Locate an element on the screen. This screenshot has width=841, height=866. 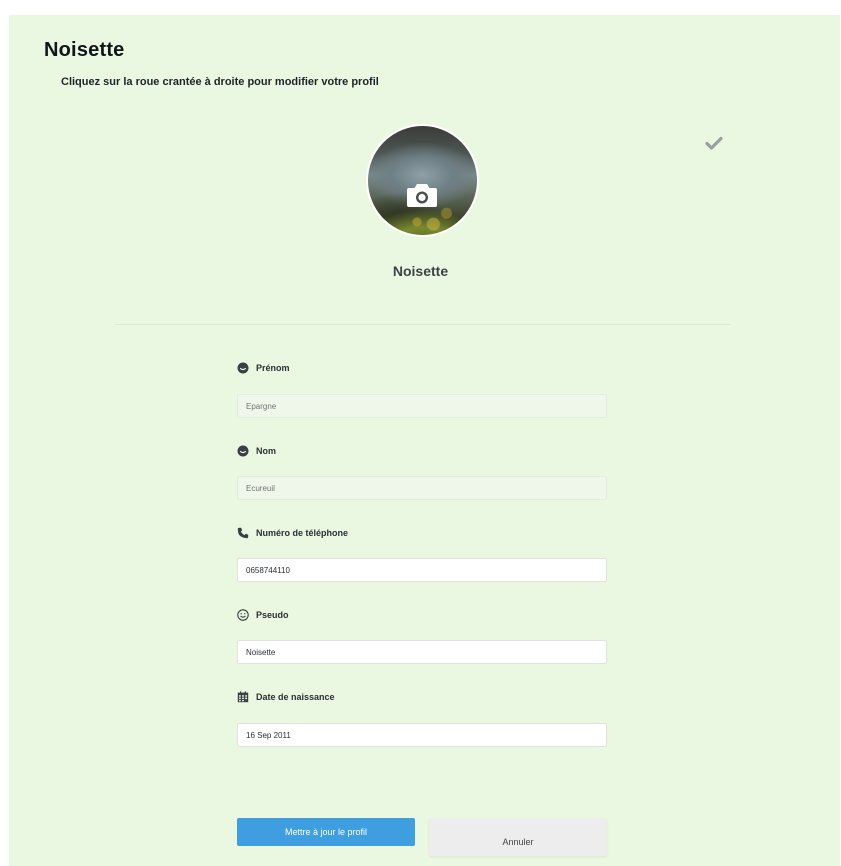
first-name-label-text: Prénom is located at coordinates (273, 368).